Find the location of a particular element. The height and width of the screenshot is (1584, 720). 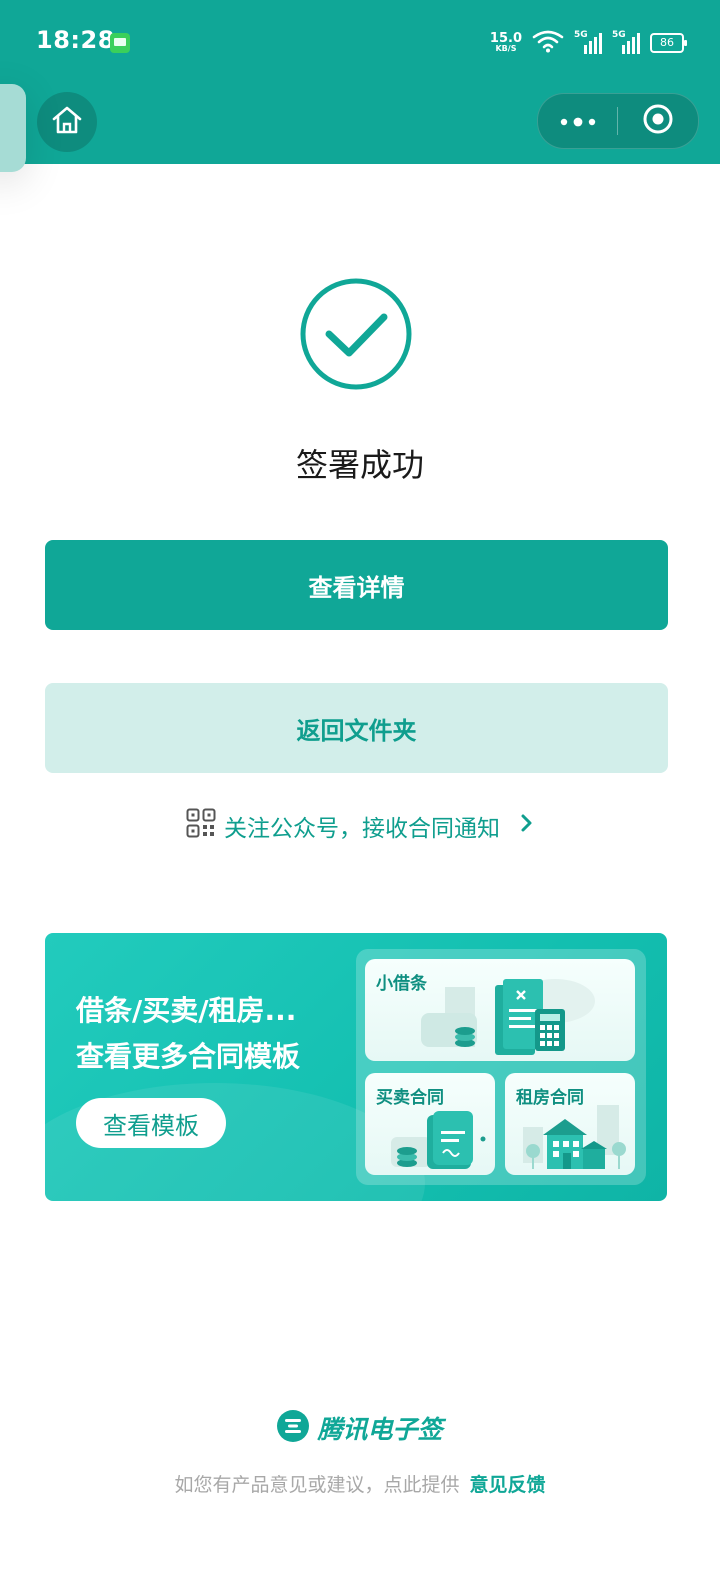

home-icon is located at coordinates (67, 122).